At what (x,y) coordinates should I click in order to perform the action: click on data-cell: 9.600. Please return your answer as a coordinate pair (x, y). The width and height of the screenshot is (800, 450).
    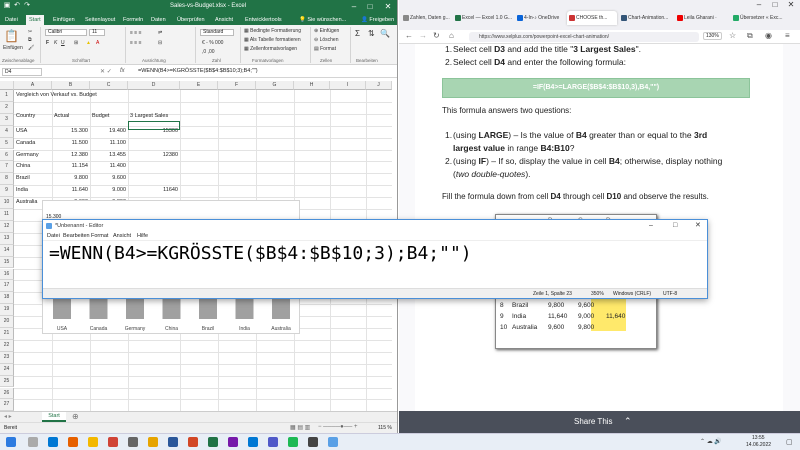
    Looking at the image, I should click on (108, 178).